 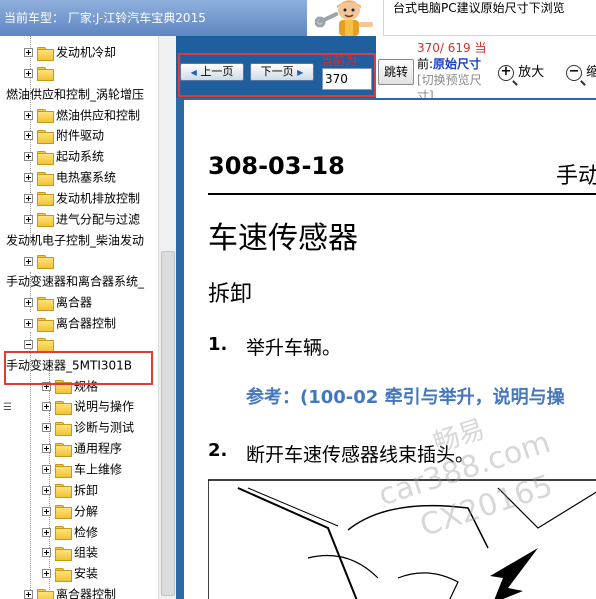 I want to click on tree-item: 手动变速器和离合器系统_, so click(x=75, y=281).